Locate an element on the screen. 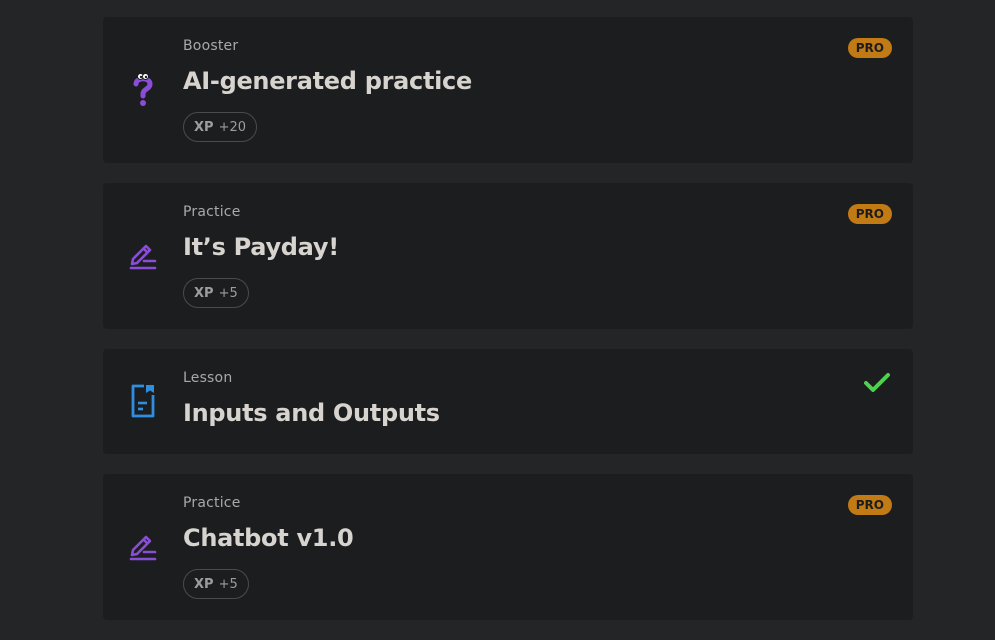 The image size is (995, 640). document-icon is located at coordinates (143, 401).